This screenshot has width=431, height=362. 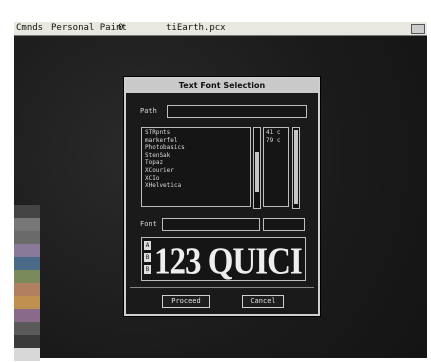 What do you see at coordinates (276, 141) in the screenshot?
I see `list-item: 79 c` at bounding box center [276, 141].